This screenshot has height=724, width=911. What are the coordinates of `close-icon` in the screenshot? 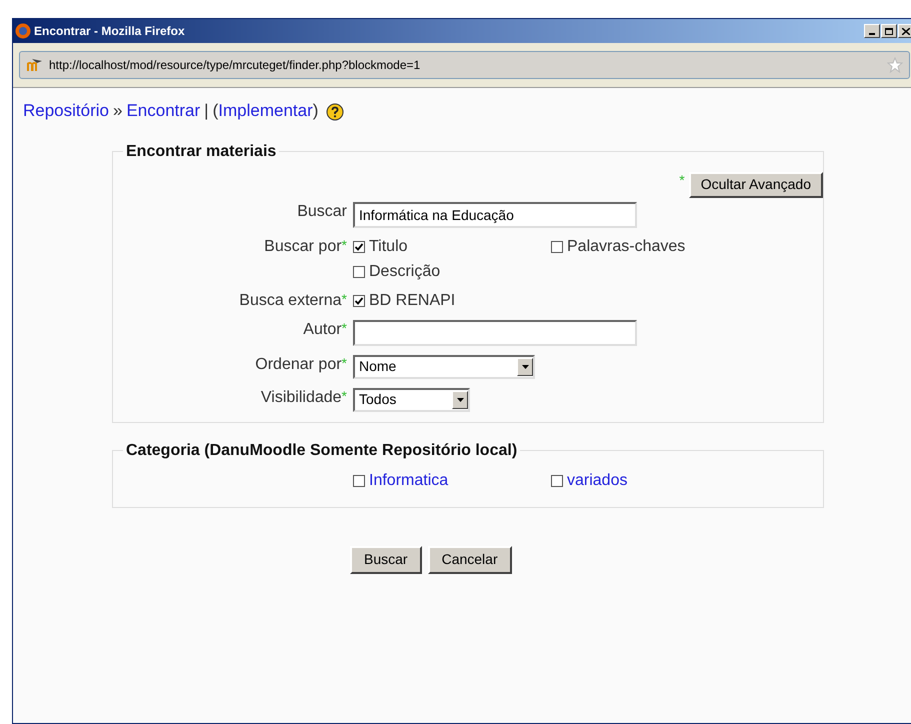 It's located at (906, 31).